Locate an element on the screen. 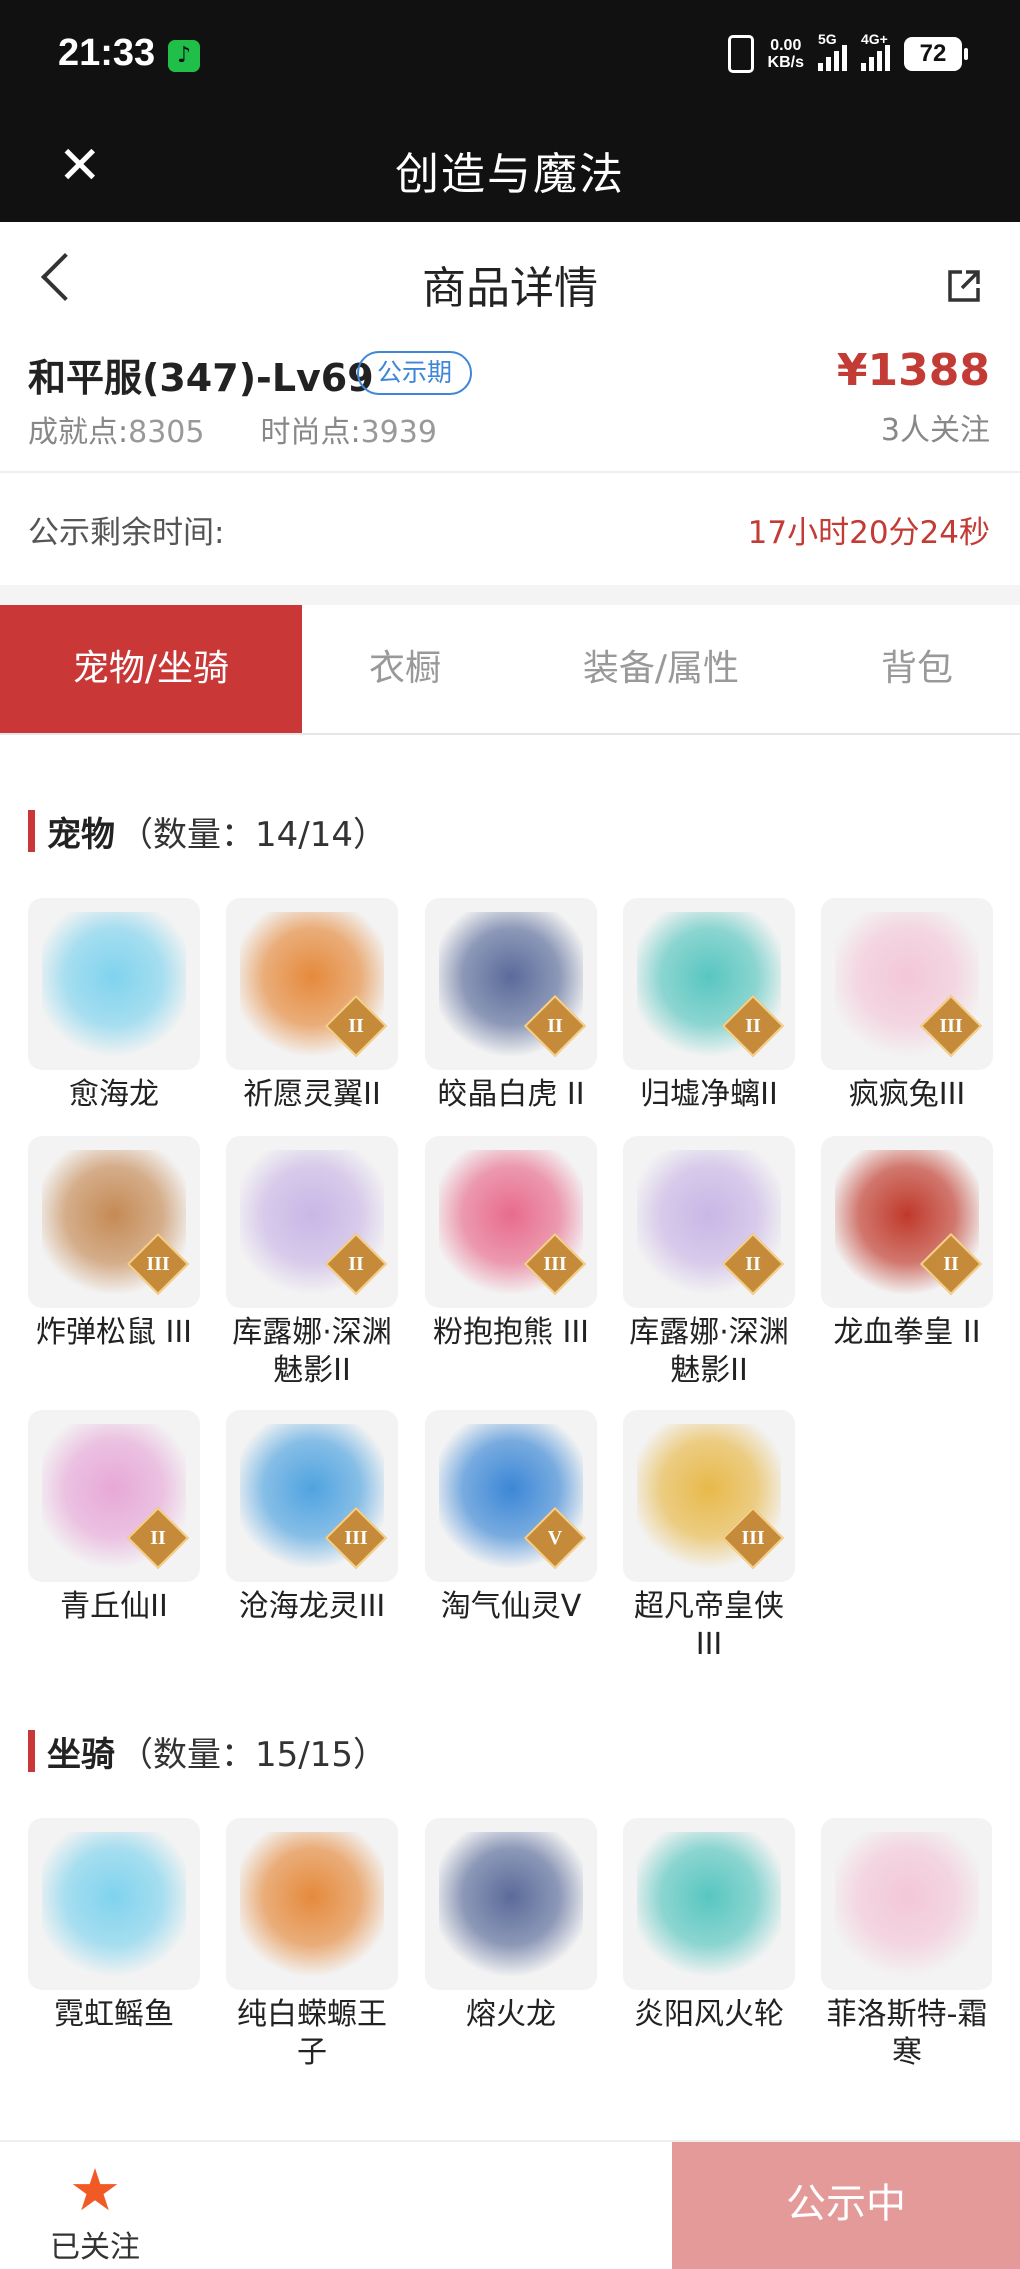 This screenshot has width=1020, height=2269. achievement-label: 成就点: is located at coordinates (78, 432).